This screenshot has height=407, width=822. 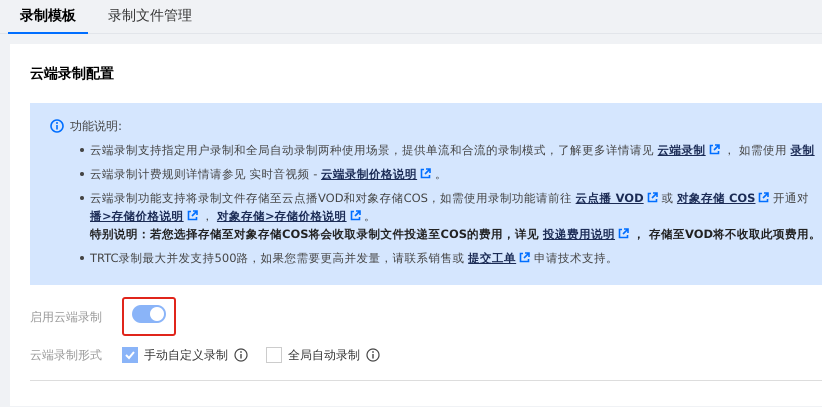 What do you see at coordinates (72, 74) in the screenshot?
I see `section-title: 云端录制配置` at bounding box center [72, 74].